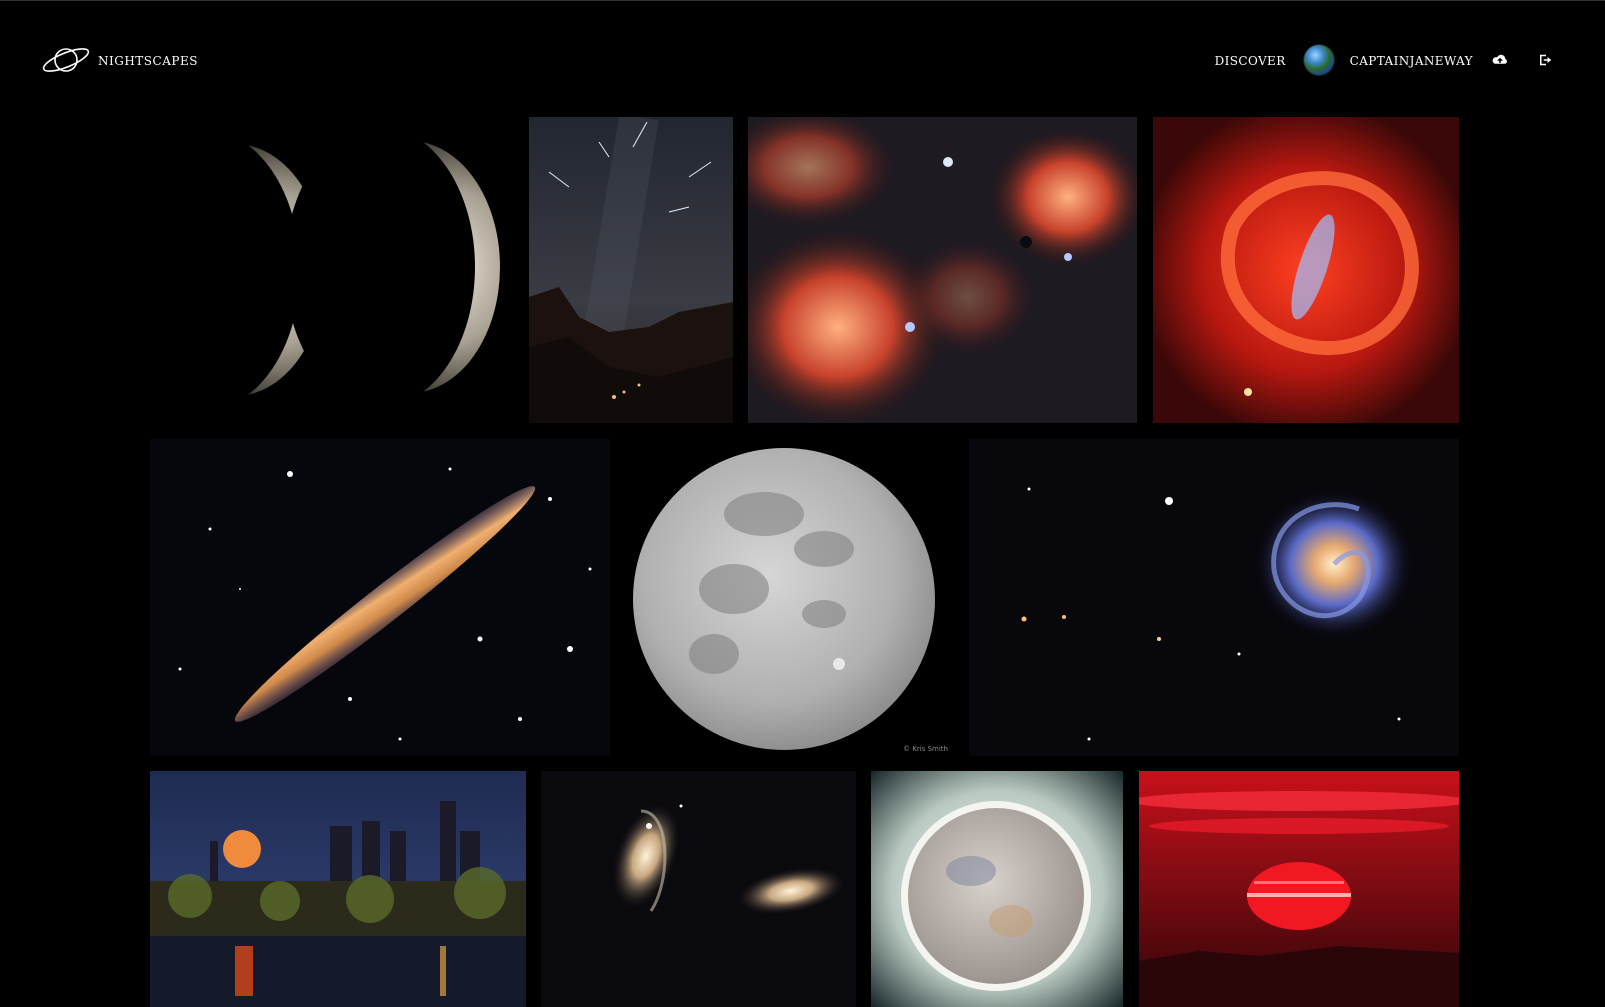 The image size is (1605, 1007). I want to click on moonrise-skyline-image, so click(338, 889).